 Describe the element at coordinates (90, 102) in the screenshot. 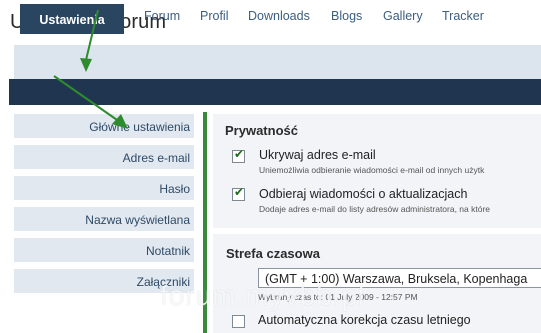

I see `annotation-arrow-to-sidebar` at that location.